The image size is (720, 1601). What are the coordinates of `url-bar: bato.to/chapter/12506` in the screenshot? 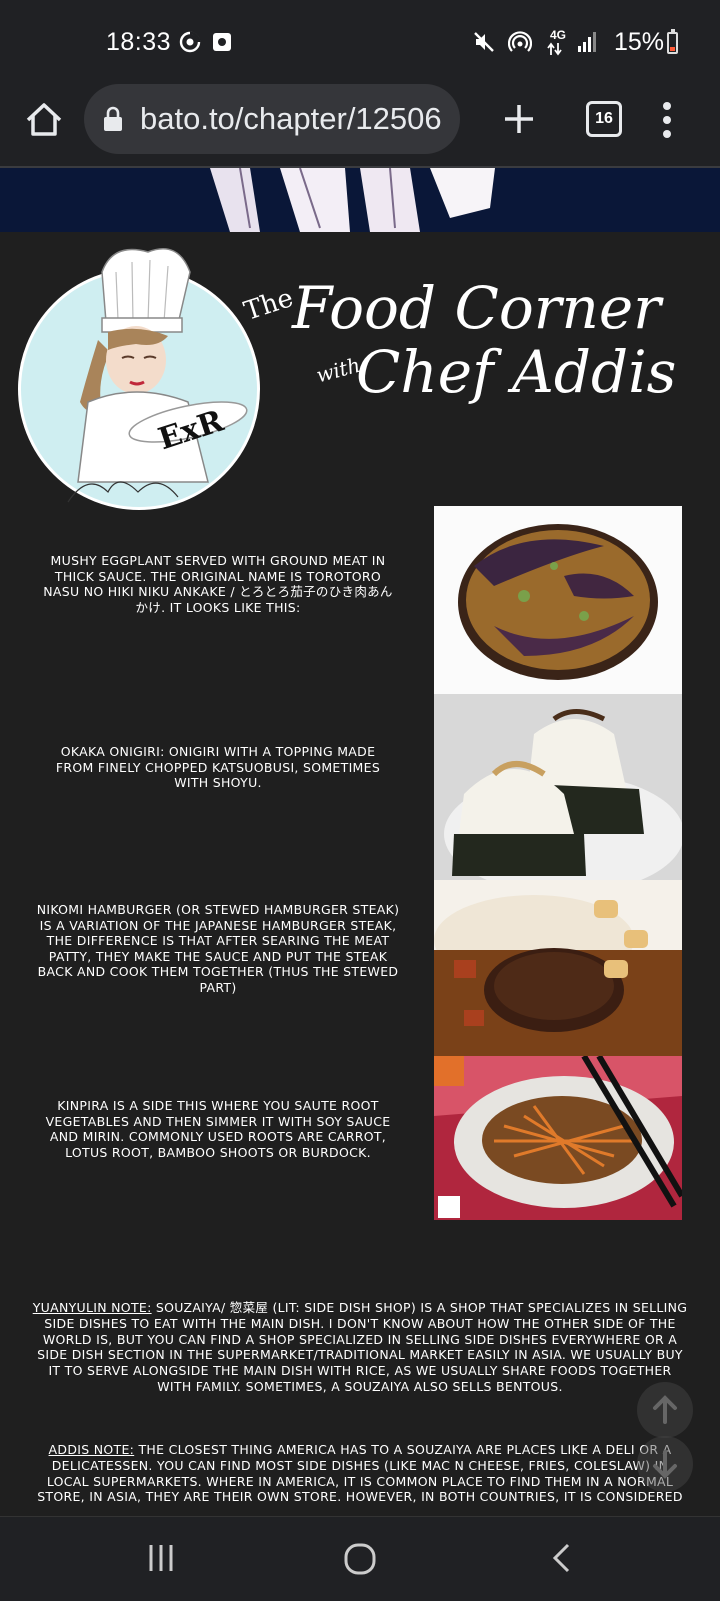 It's located at (272, 119).